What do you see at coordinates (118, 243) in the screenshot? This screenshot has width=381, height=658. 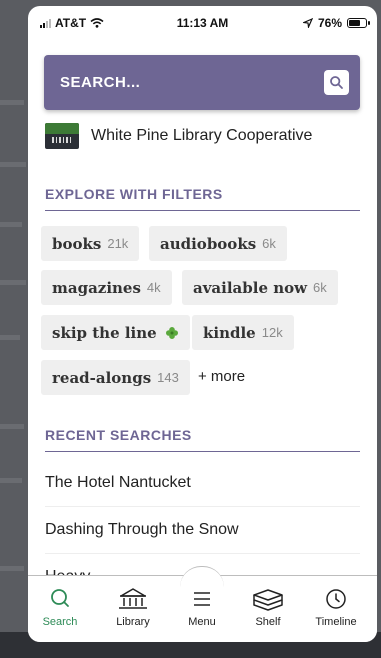 I see `chip-count: 21k` at bounding box center [118, 243].